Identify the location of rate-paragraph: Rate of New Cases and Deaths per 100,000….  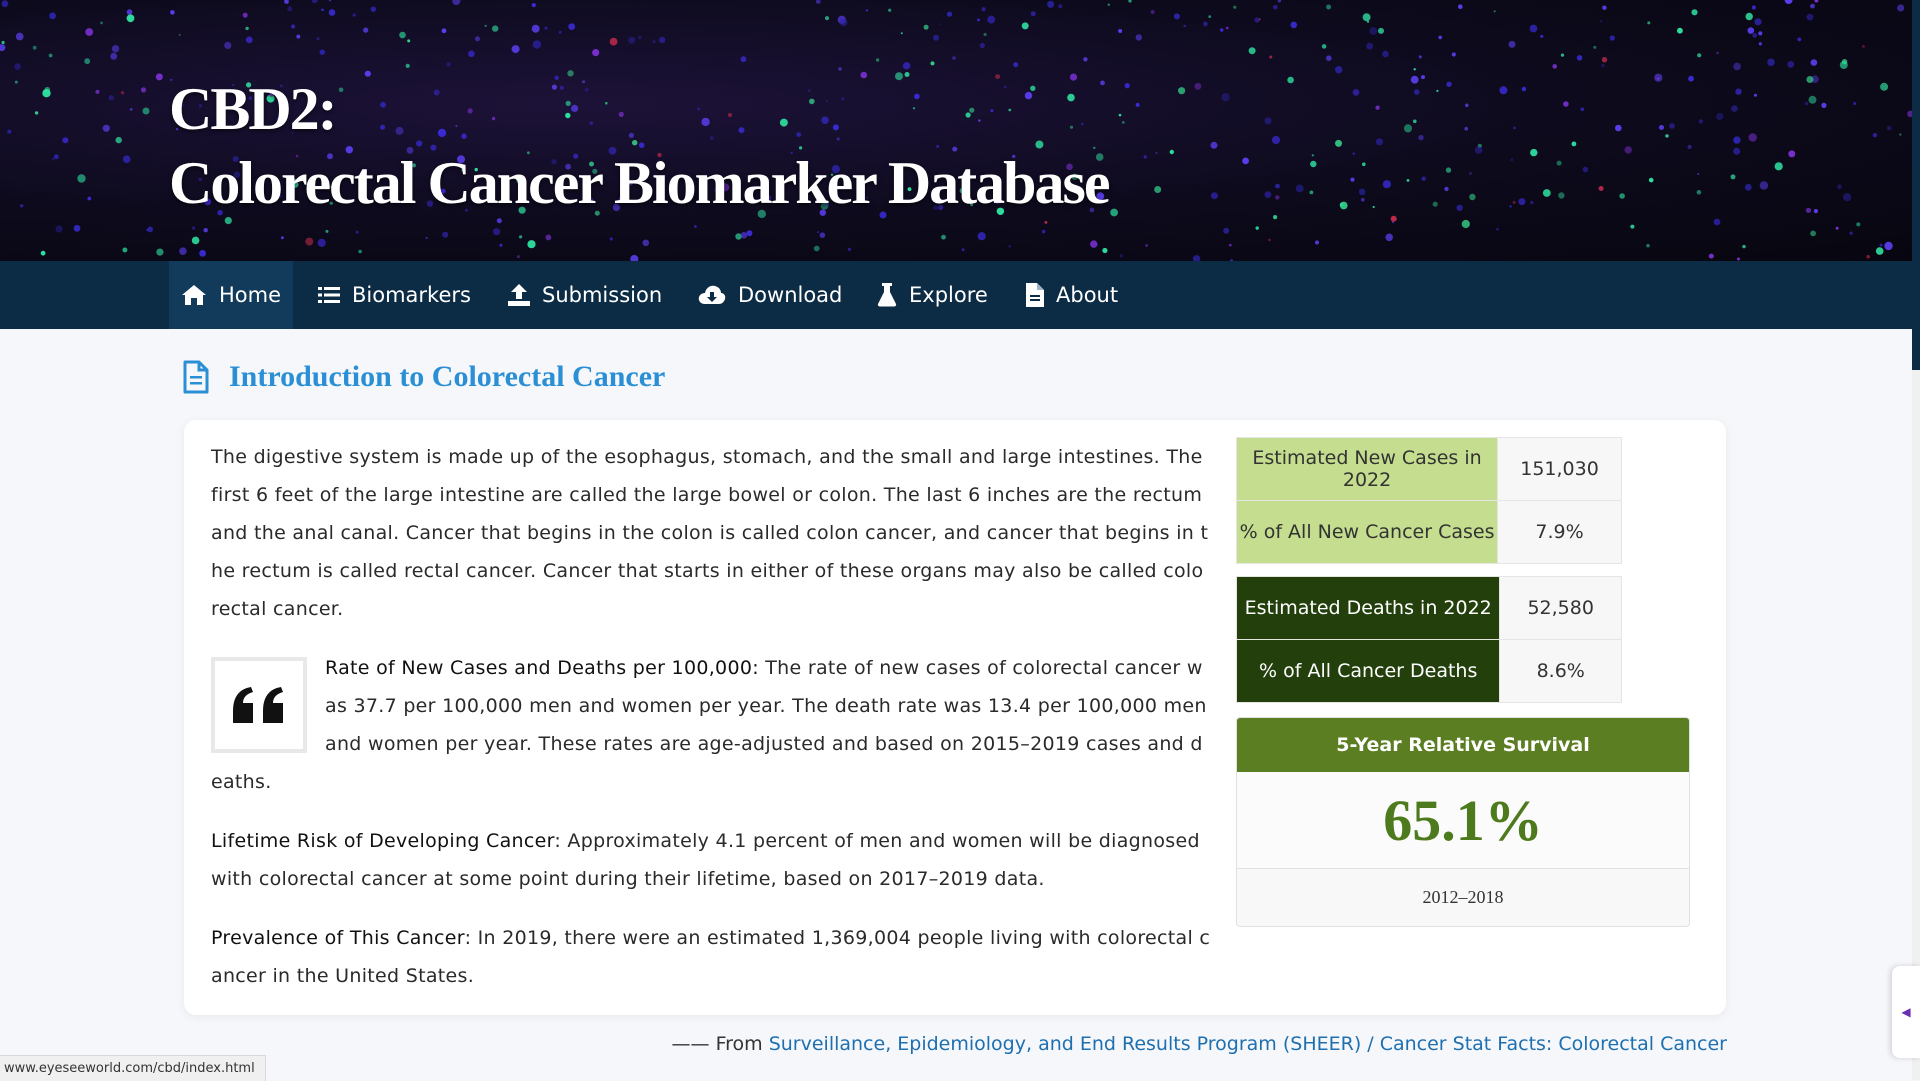
(711, 725).